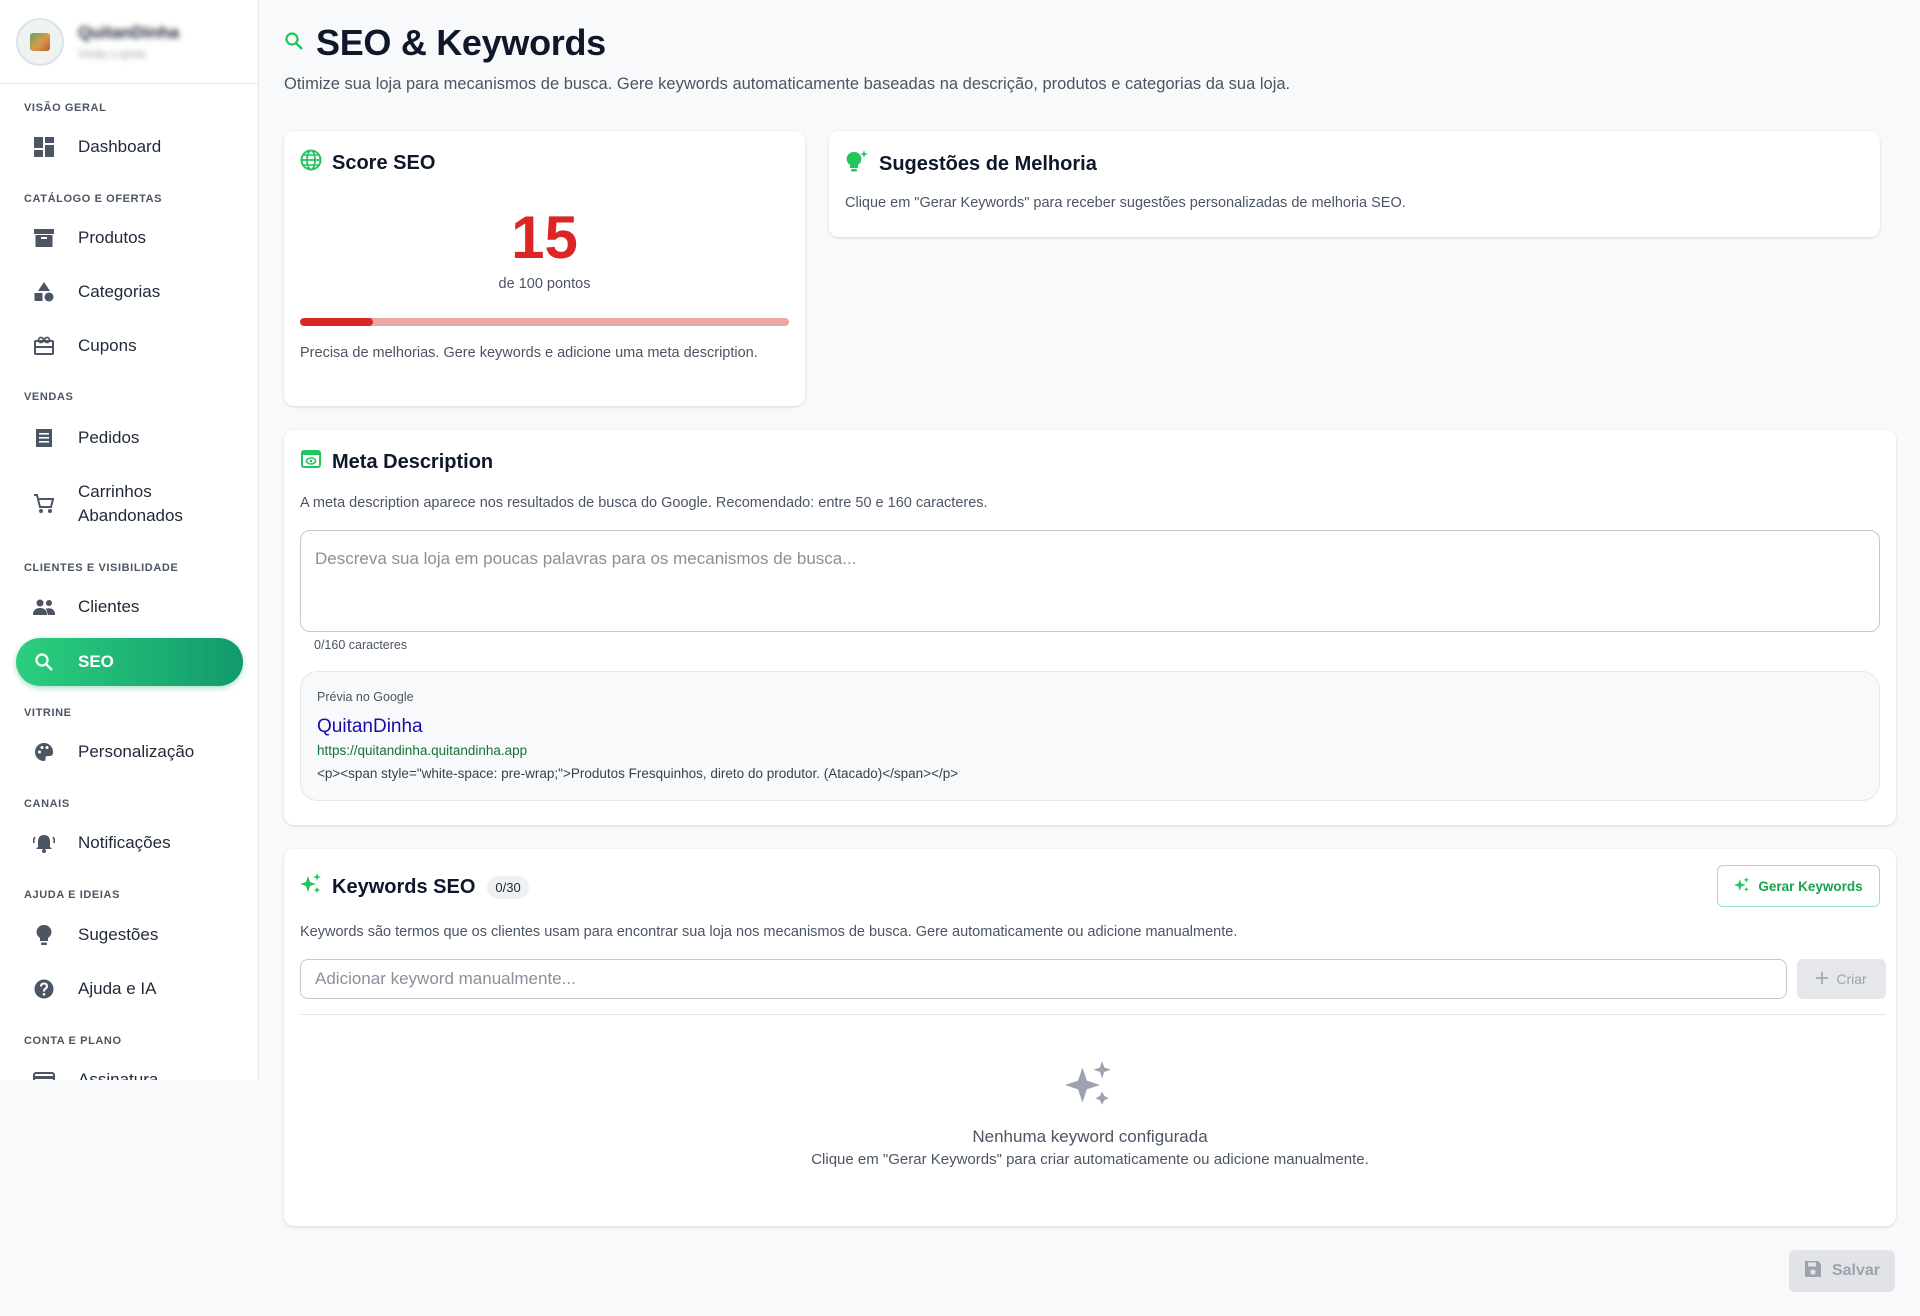 The image size is (1920, 1316). Describe the element at coordinates (396, 462) in the screenshot. I see `meta-description-title: Meta Description` at that location.